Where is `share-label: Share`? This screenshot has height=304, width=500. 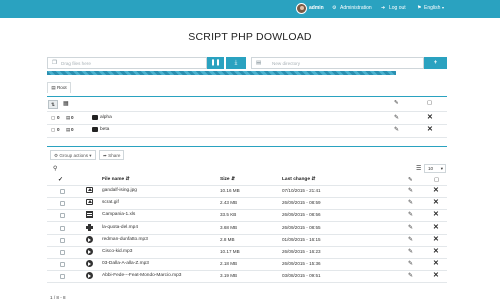
share-label: Share is located at coordinates (114, 155).